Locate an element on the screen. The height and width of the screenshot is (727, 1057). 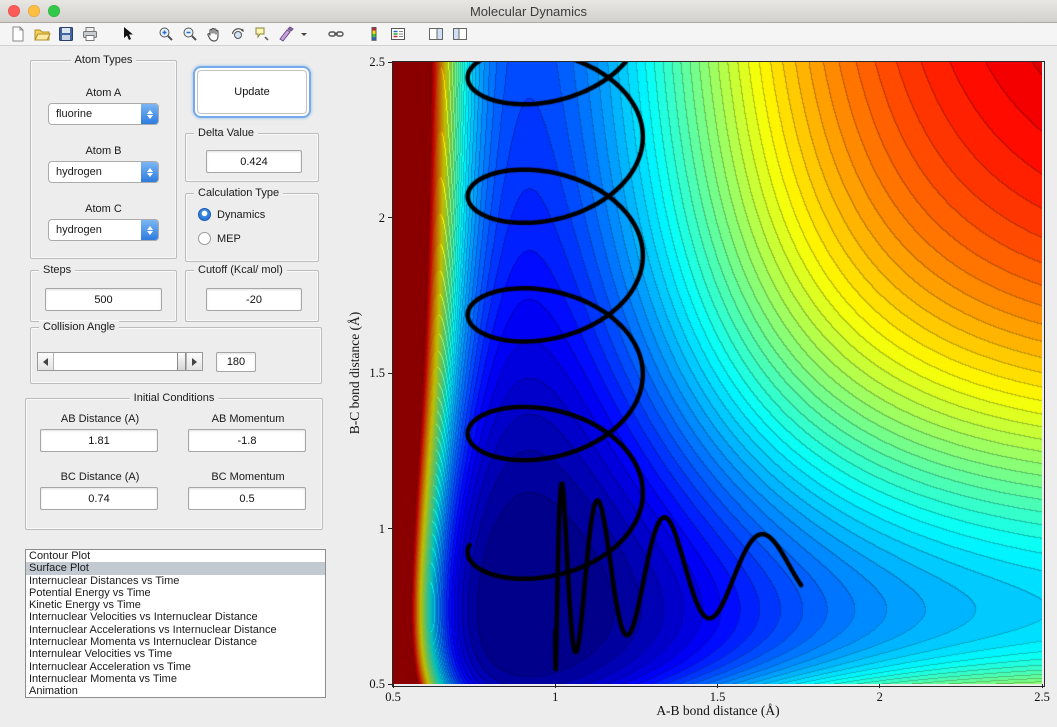
atom-a-select: fluorine is located at coordinates (103, 114).